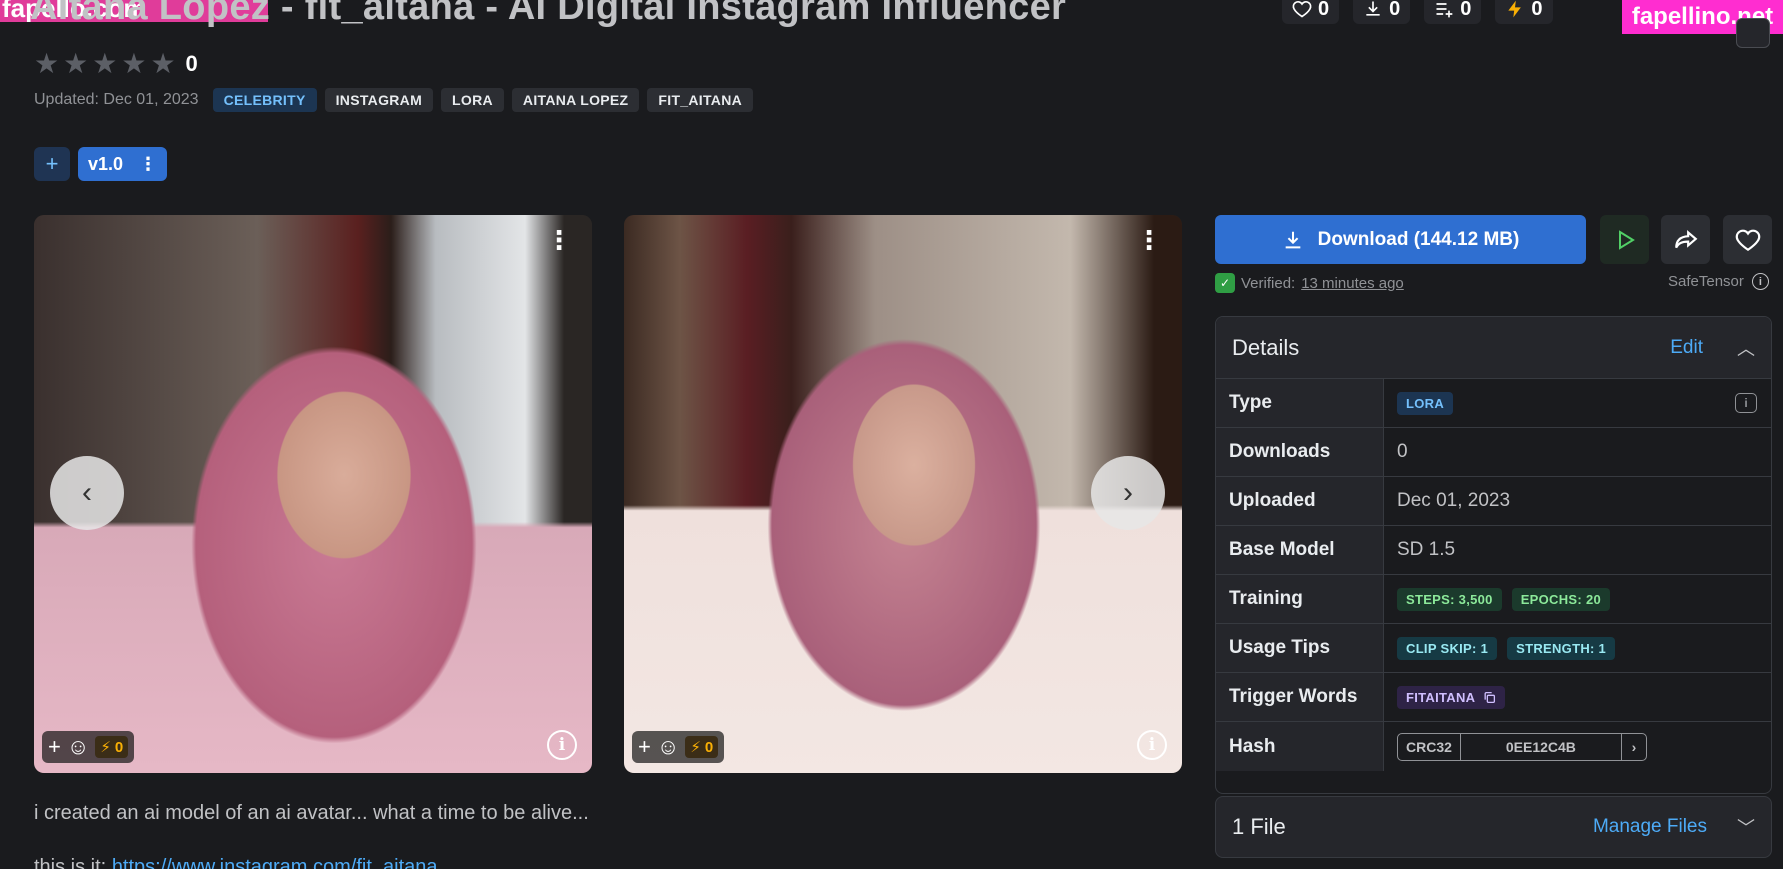  Describe the element at coordinates (1300, 550) in the screenshot. I see `row-label: Base Model` at that location.